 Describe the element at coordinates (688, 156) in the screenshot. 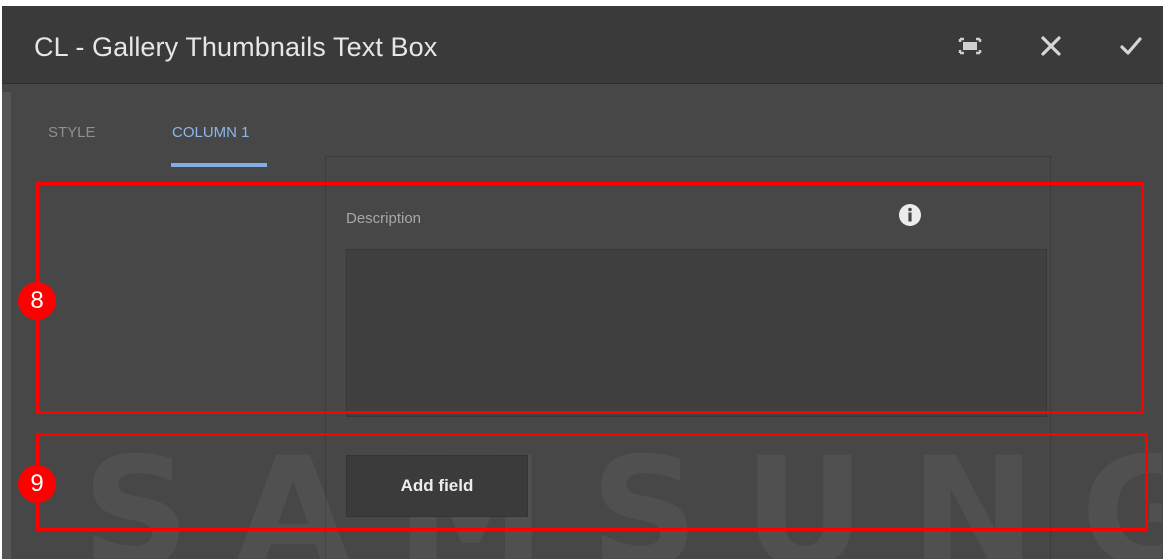

I see `column-top-border` at that location.